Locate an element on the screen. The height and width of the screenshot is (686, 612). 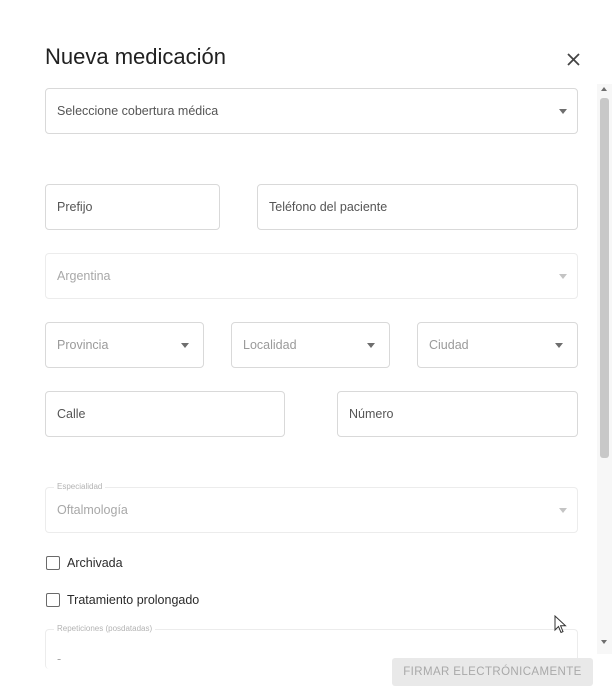
specialty-value: Oftalmología is located at coordinates (92, 510).